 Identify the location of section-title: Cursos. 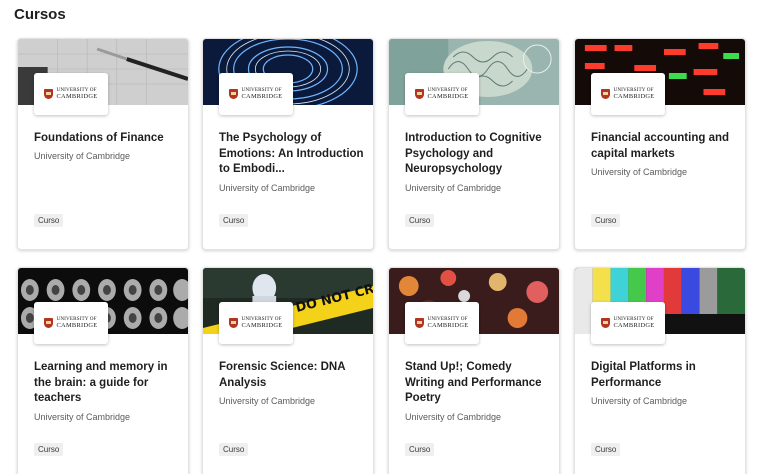
(40, 14).